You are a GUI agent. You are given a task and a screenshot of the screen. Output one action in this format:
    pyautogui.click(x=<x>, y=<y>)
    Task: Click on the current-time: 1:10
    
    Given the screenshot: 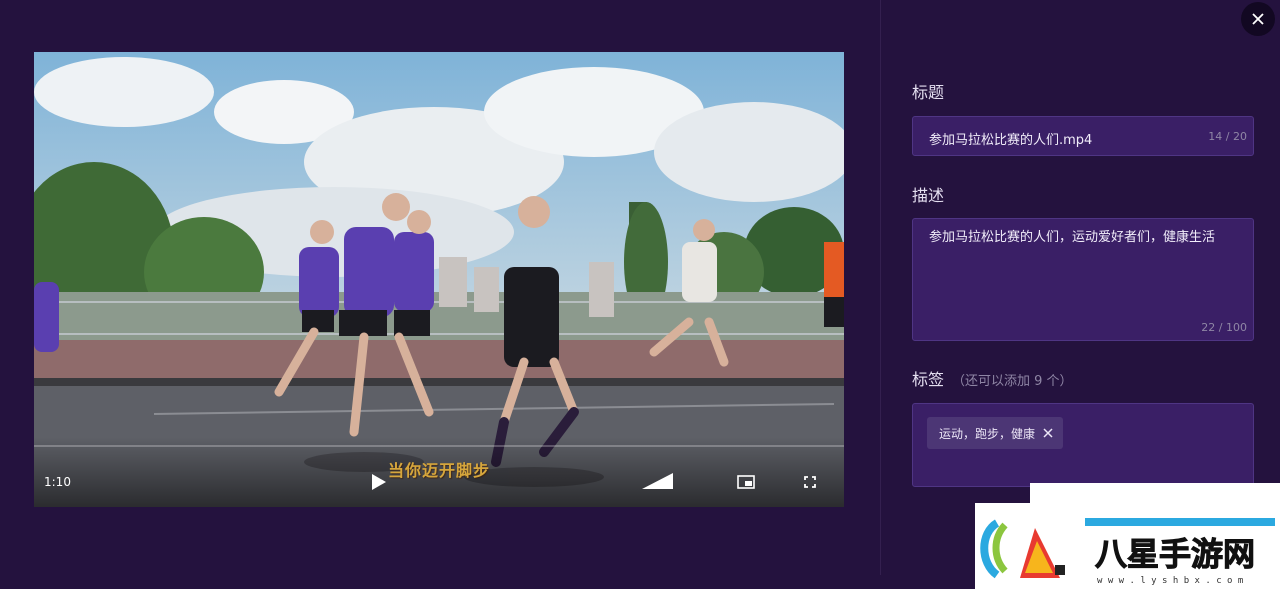 What is the action you would take?
    pyautogui.click(x=57, y=482)
    